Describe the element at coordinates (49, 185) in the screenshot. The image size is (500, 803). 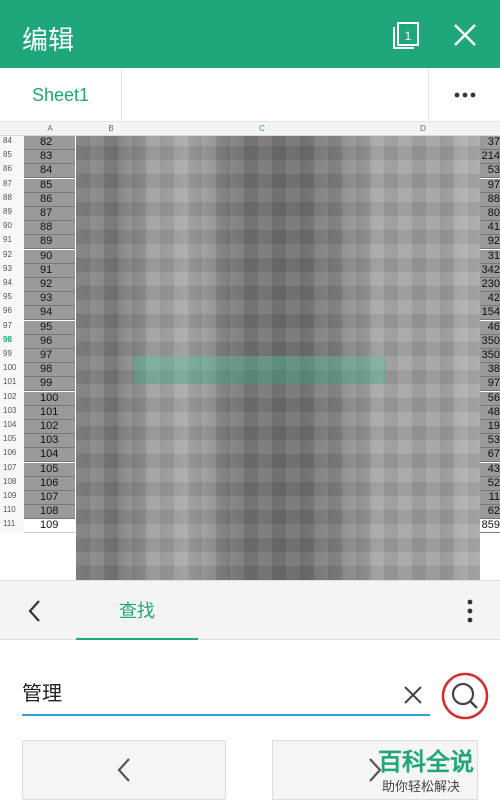
I see `cell-a: 85` at that location.